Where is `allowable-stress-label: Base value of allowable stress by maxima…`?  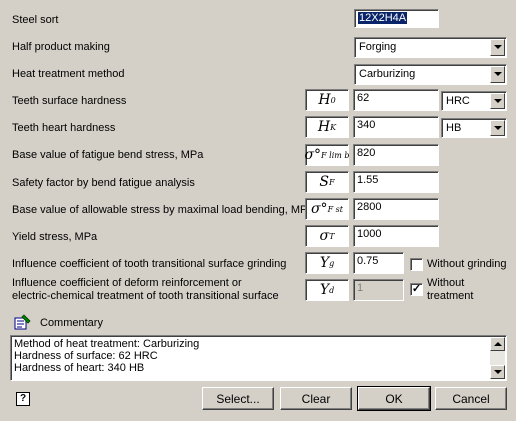
allowable-stress-label: Base value of allowable stress by maxima… is located at coordinates (163, 210).